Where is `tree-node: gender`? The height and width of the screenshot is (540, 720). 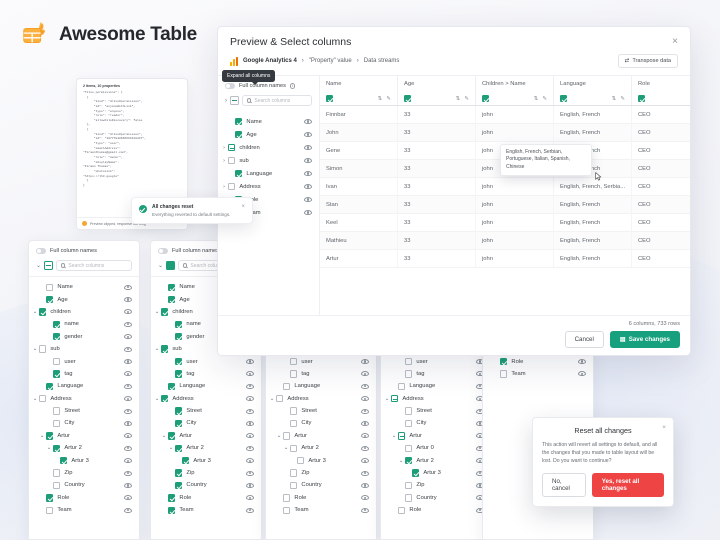
tree-node: gender is located at coordinates (84, 337).